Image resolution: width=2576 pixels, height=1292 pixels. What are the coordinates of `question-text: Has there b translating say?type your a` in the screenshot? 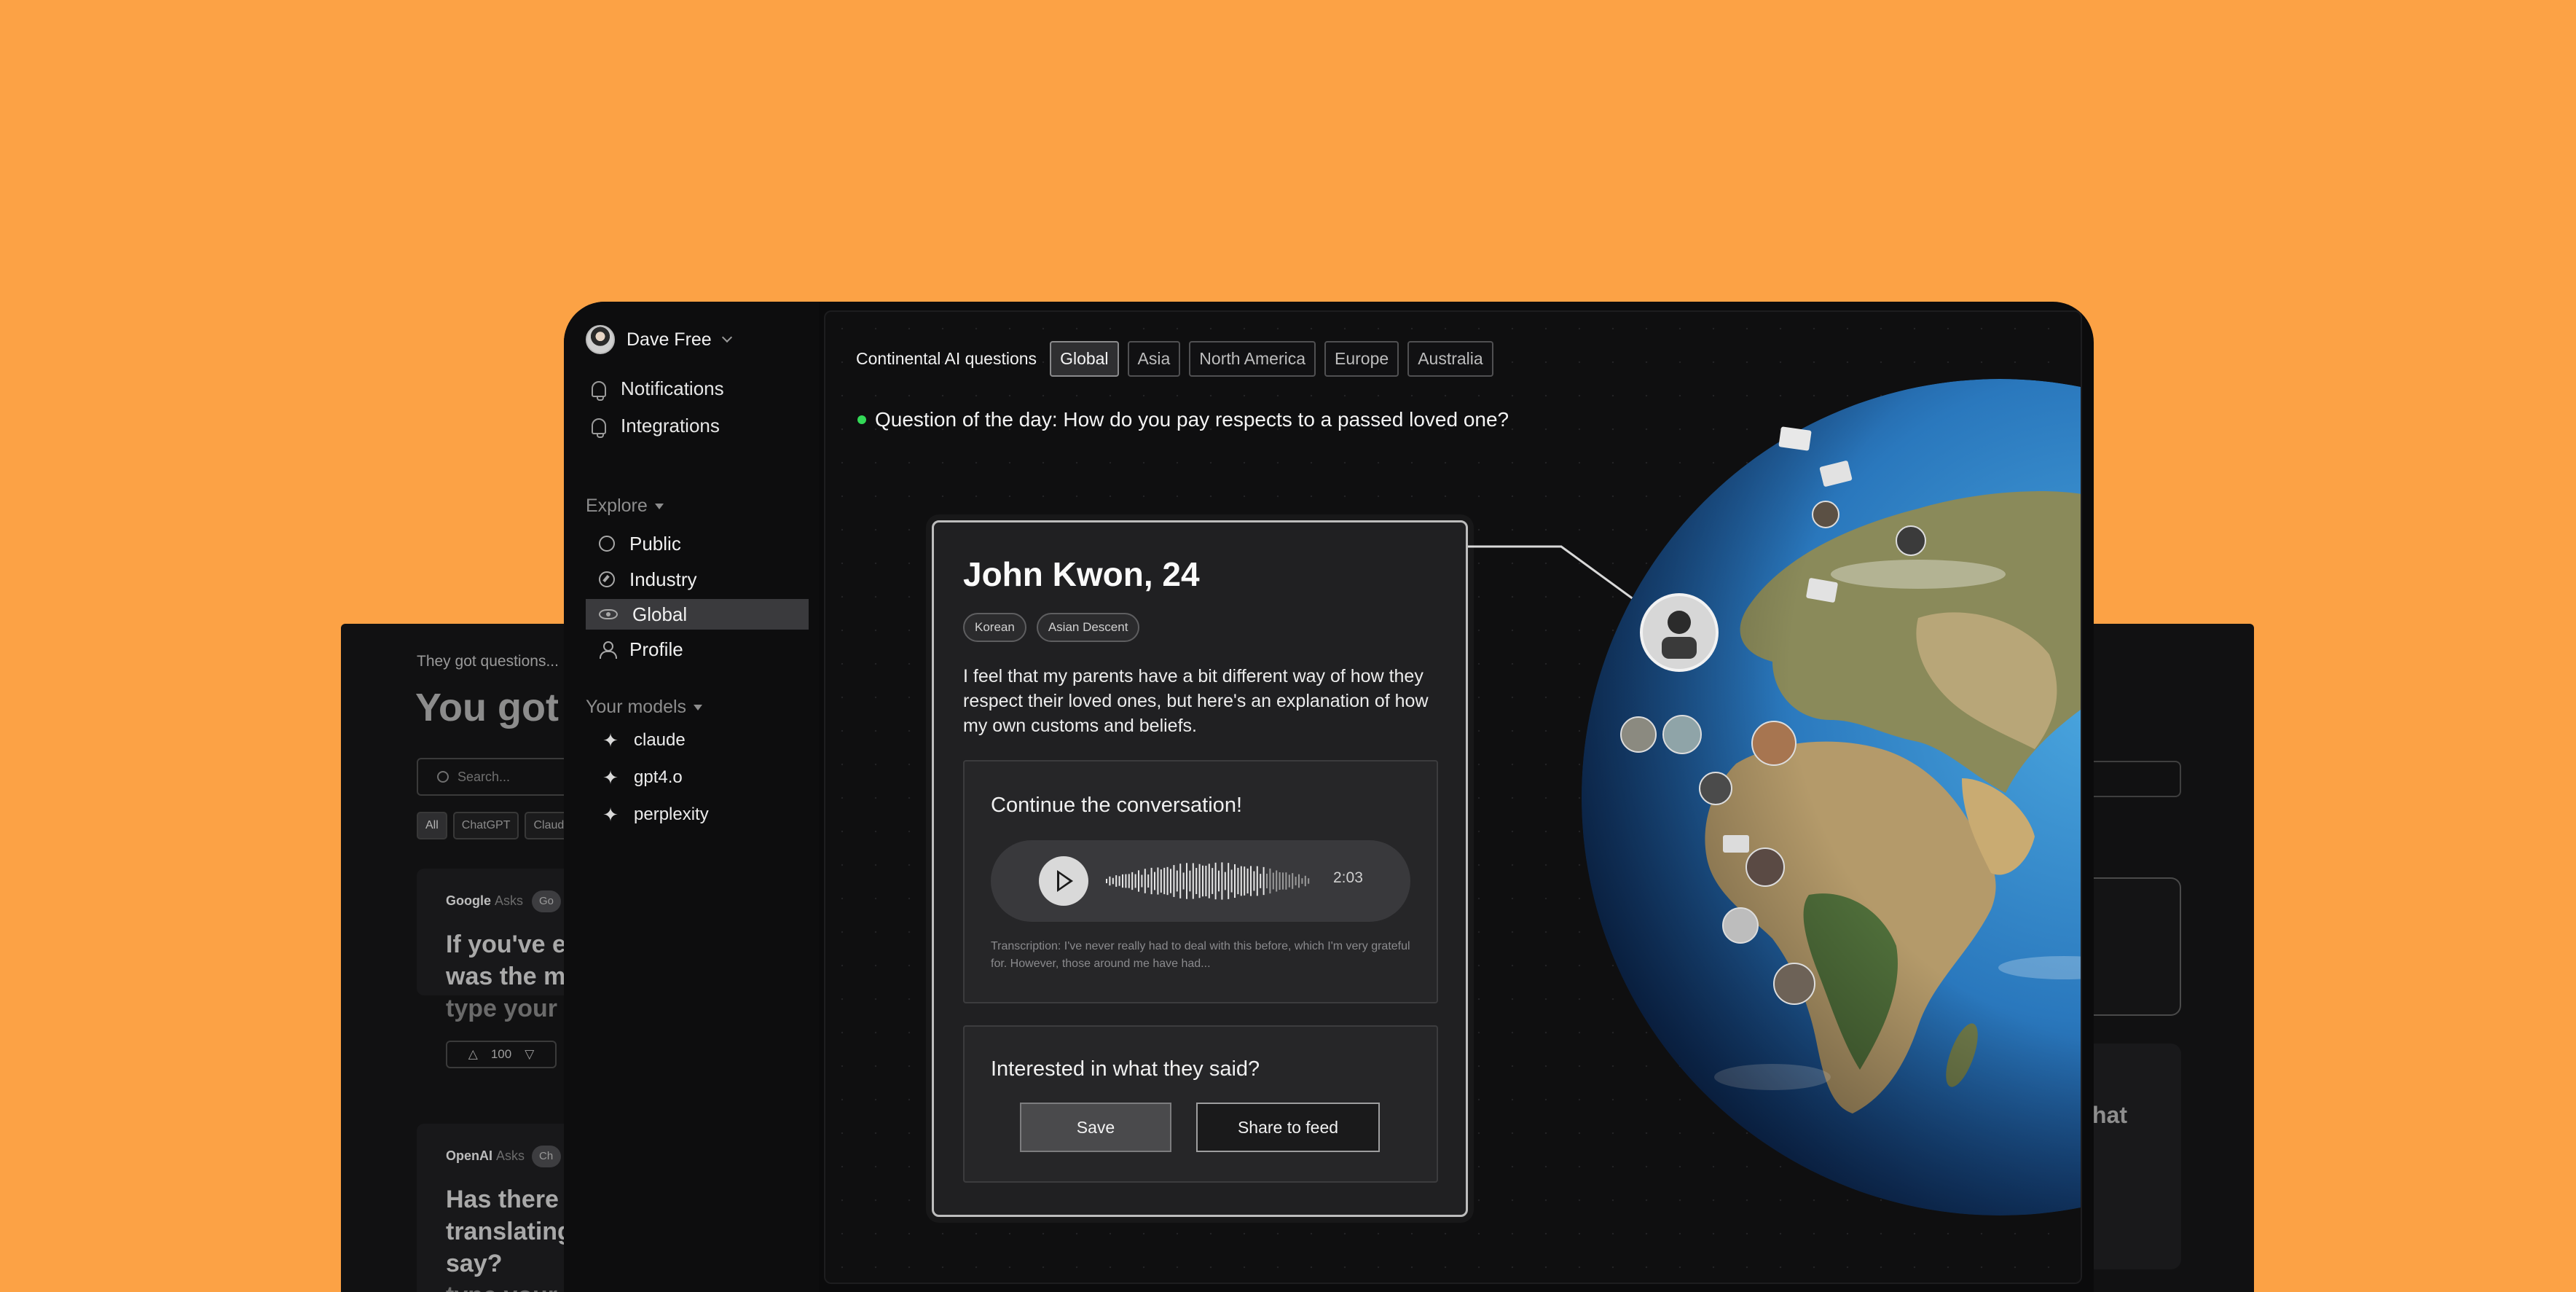 It's located at (513, 1239).